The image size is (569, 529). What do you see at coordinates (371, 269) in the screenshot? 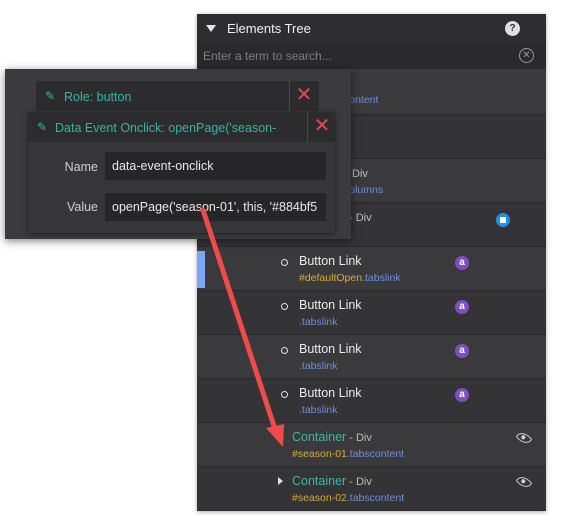
I see `tree-row: Button Link #defaultOpen.tabslink a` at bounding box center [371, 269].